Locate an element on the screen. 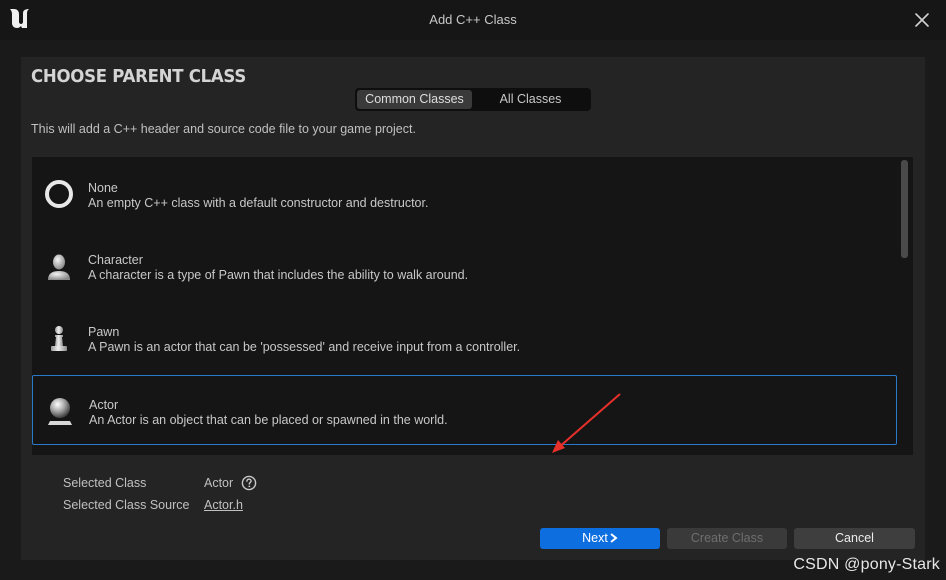  class-item-name: Actor is located at coordinates (104, 405).